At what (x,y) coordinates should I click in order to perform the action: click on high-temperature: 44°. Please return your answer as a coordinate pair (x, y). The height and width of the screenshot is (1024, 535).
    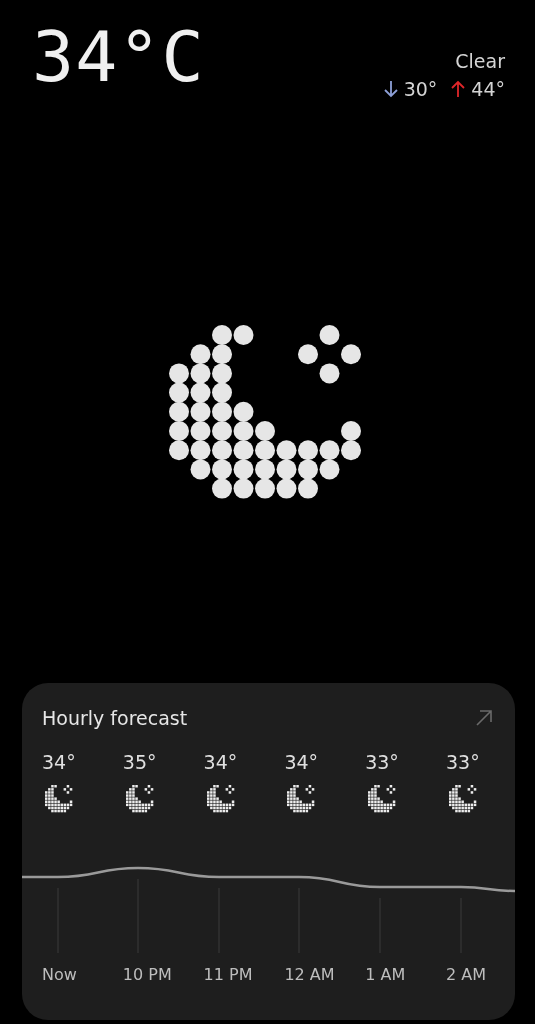
    Looking at the image, I should click on (488, 89).